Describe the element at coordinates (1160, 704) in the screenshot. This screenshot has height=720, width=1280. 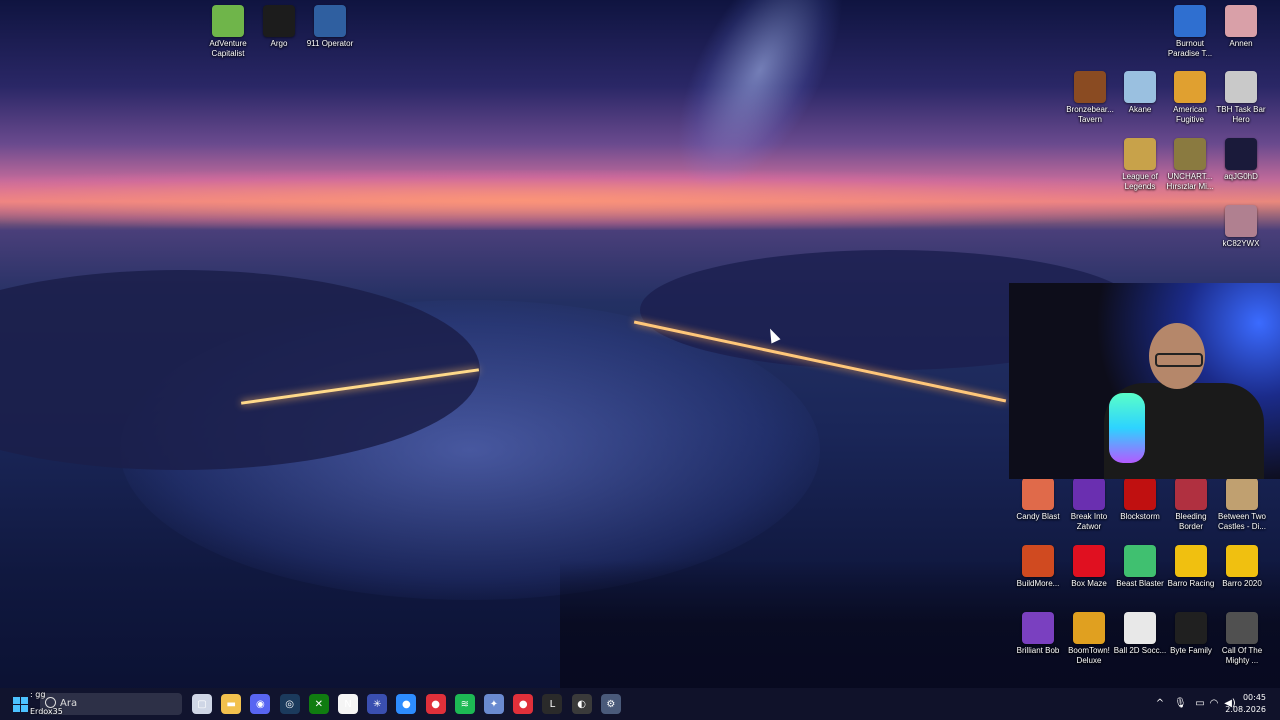
I see `tray-chevron-icon: ^` at that location.